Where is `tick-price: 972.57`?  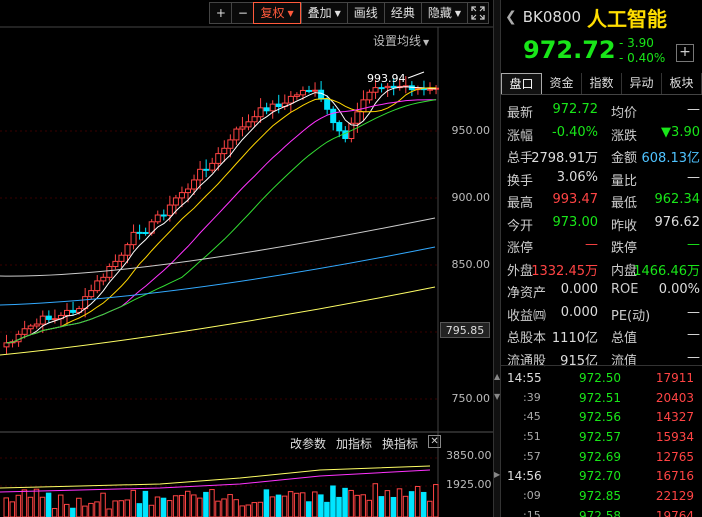 tick-price: 972.57 is located at coordinates (600, 437).